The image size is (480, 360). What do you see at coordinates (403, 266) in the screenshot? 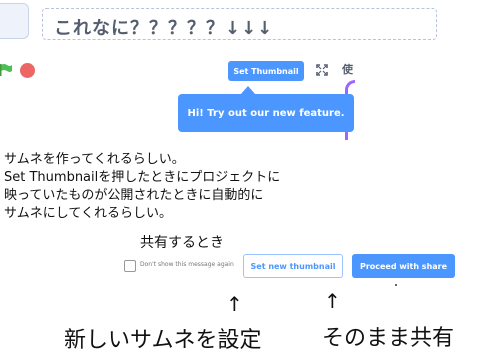
I see `proceed-with-share-button: Proceed with share` at bounding box center [403, 266].